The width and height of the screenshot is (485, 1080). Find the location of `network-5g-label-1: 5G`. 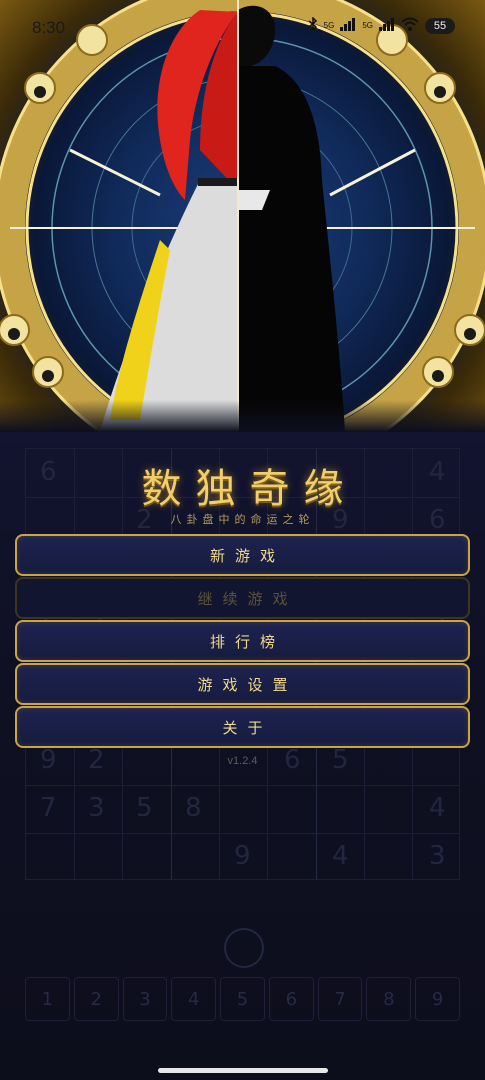

network-5g-label-1: 5G is located at coordinates (329, 25).